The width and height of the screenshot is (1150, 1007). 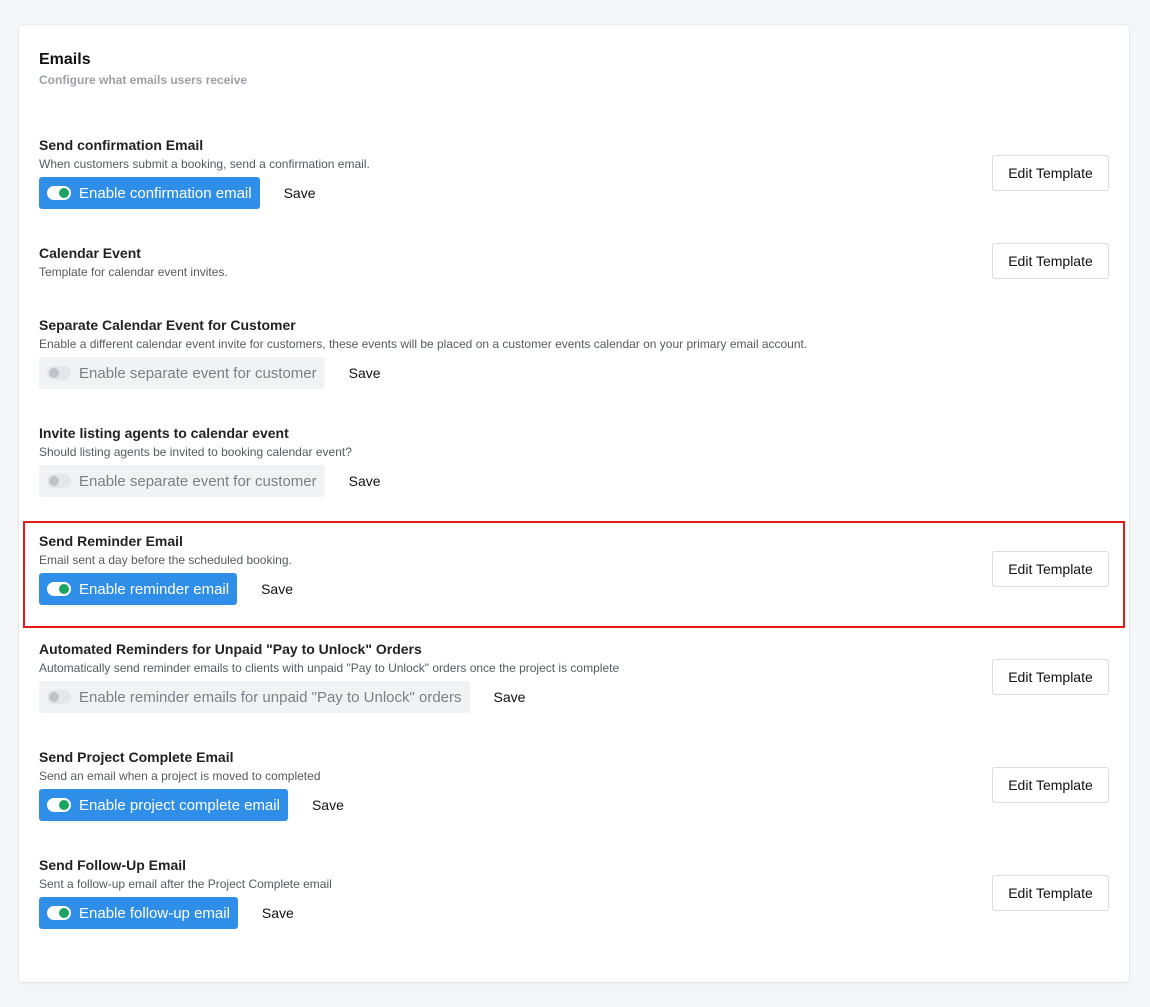 What do you see at coordinates (164, 433) in the screenshot?
I see `section-title: Invite listing agents to calendar event` at bounding box center [164, 433].